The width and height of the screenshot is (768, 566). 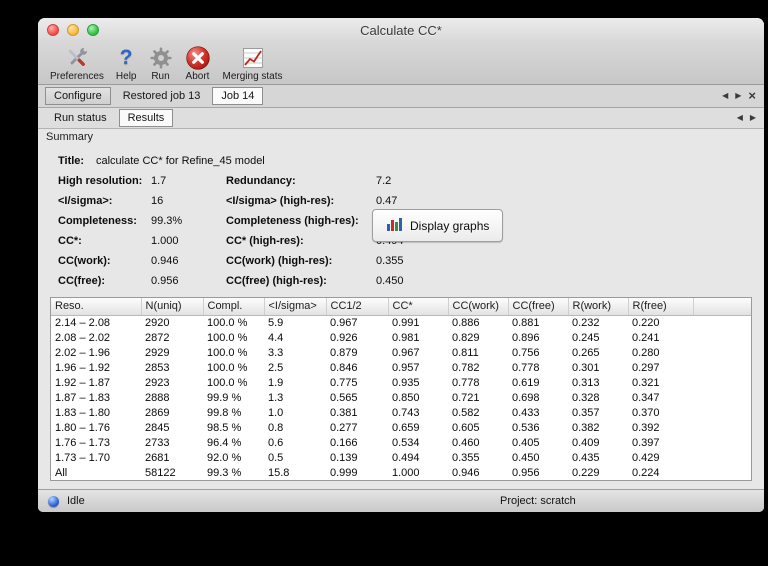 What do you see at coordinates (157, 443) in the screenshot?
I see `table-cell: 2733` at bounding box center [157, 443].